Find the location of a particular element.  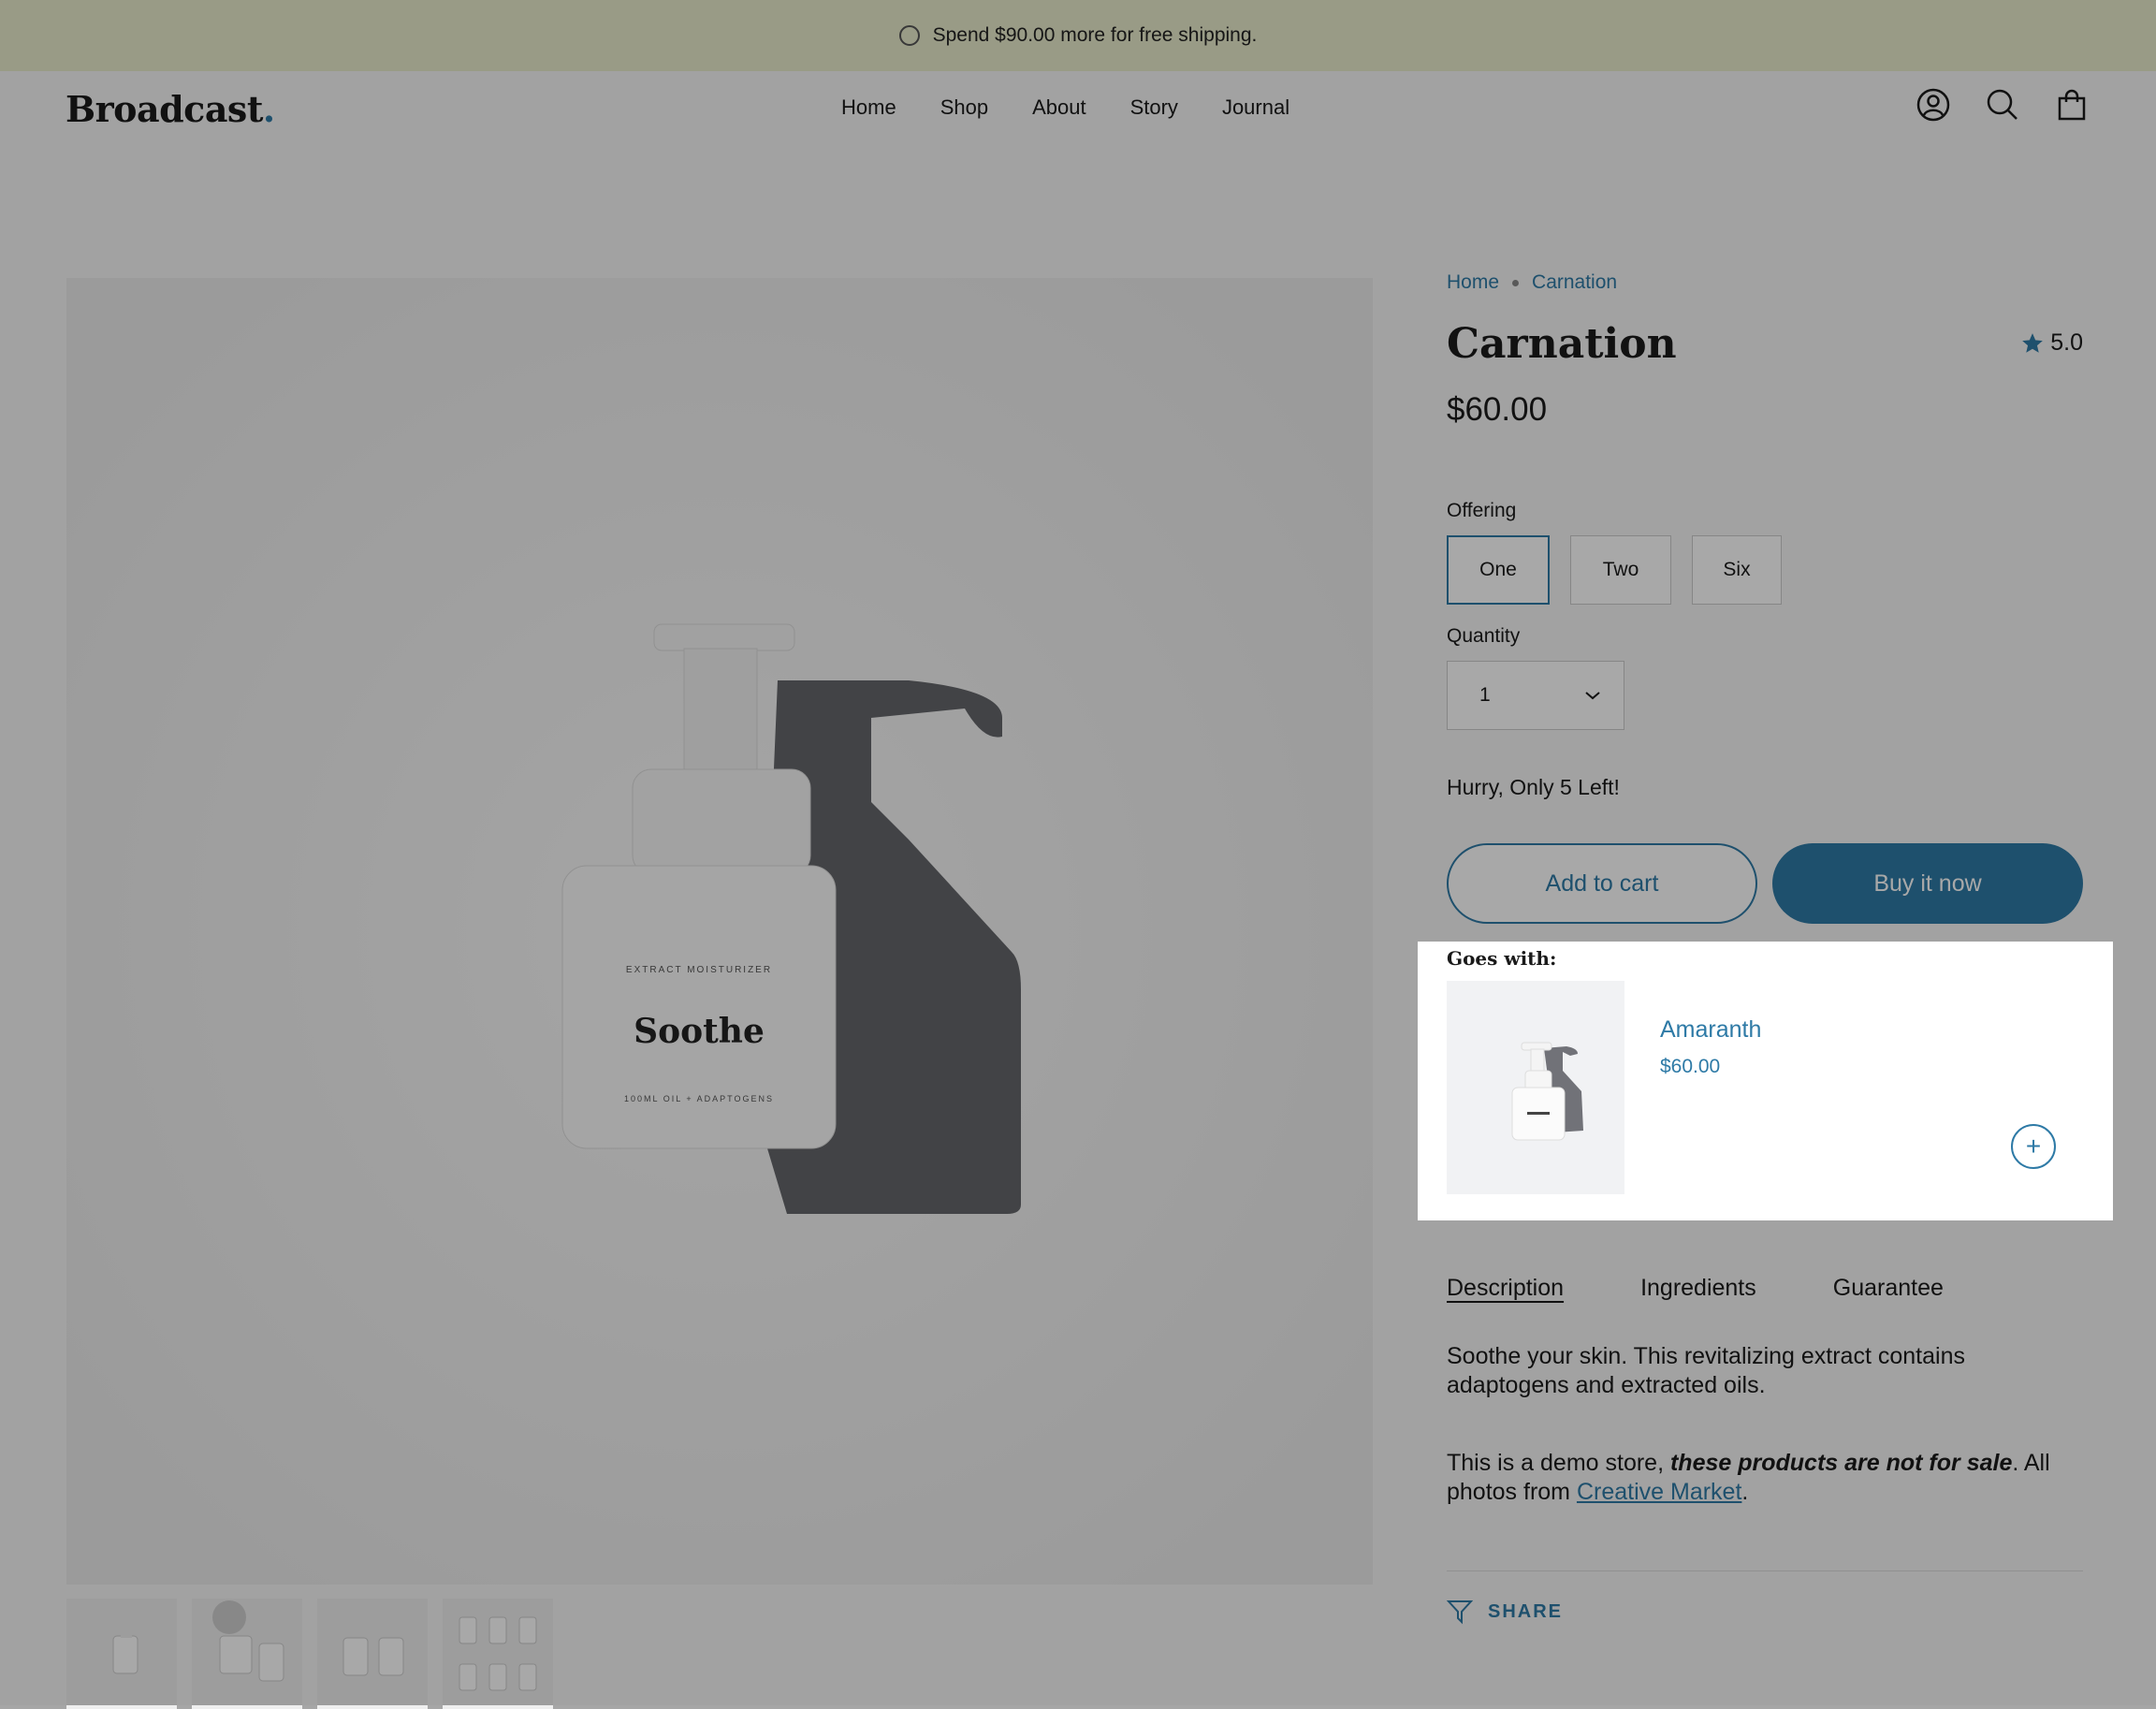

goes-with-product-name: Amaranth is located at coordinates (1710, 1030).